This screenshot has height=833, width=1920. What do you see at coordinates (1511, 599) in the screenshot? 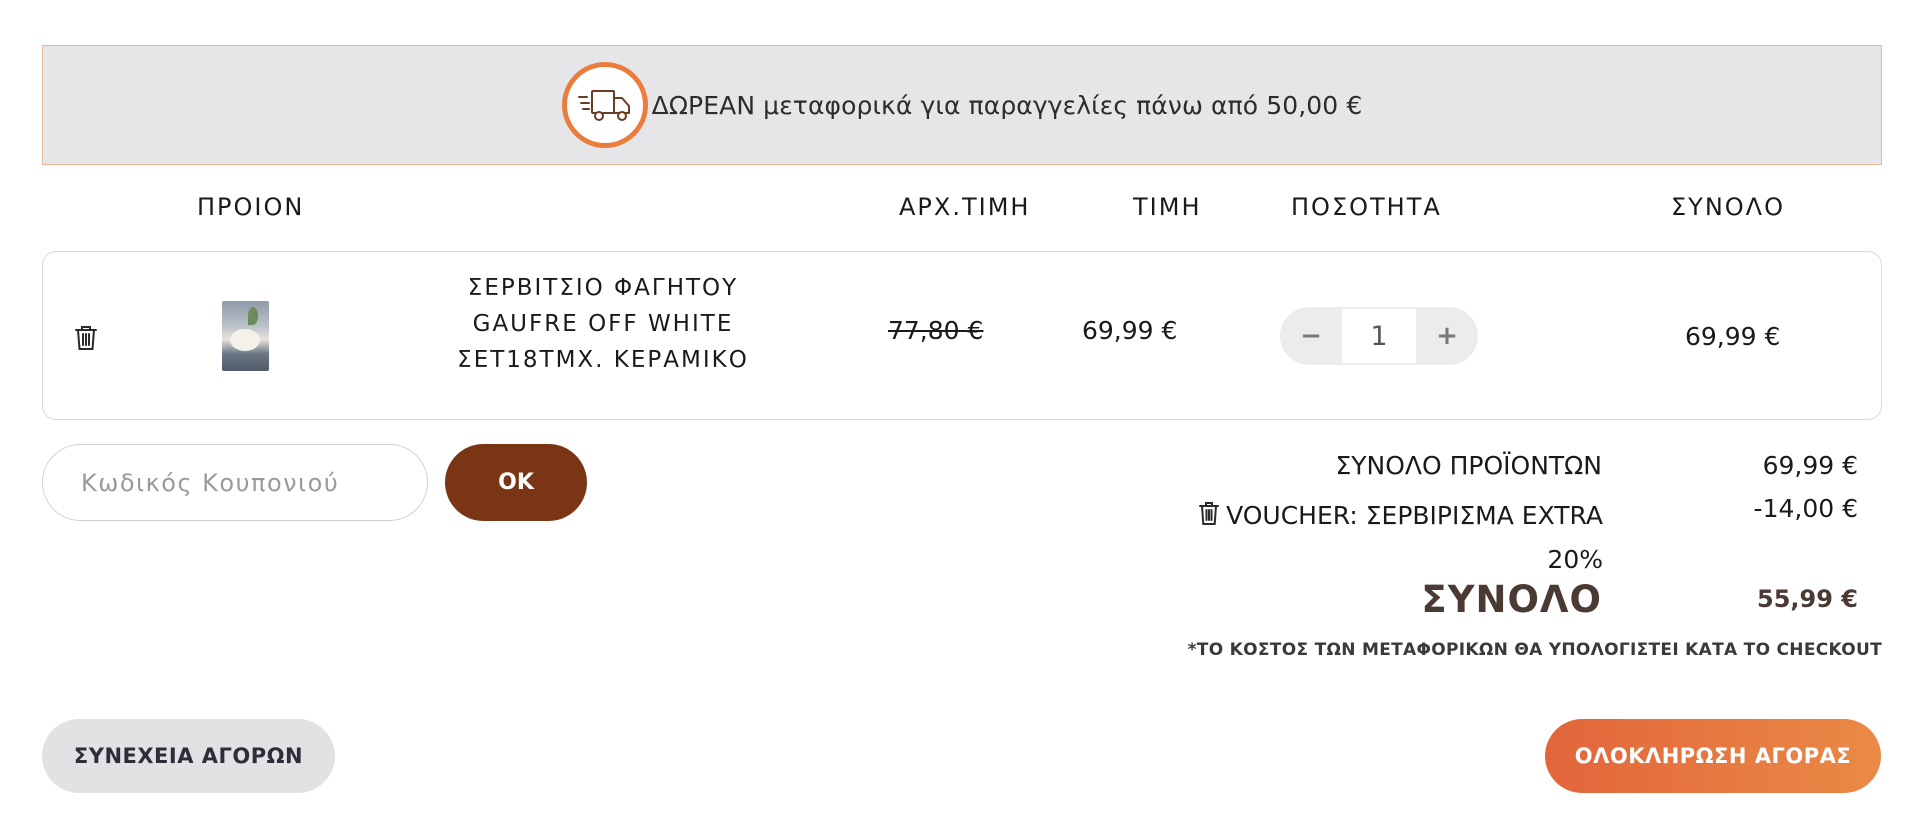
I see `grand-total-label: ΣΥΝΟΛΟ` at bounding box center [1511, 599].